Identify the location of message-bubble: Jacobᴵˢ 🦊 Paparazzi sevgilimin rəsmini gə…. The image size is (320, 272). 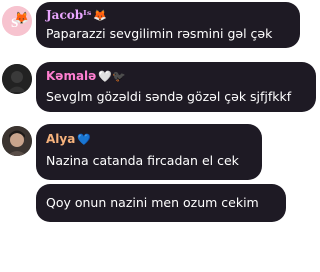
(168, 25).